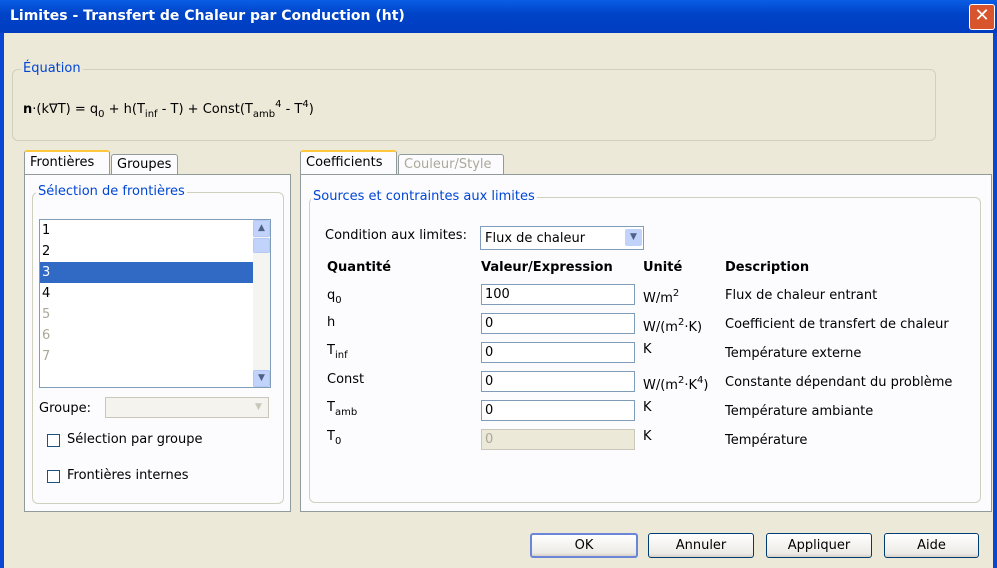 Image resolution: width=997 pixels, height=568 pixels. I want to click on description-tinf: Température externe, so click(793, 353).